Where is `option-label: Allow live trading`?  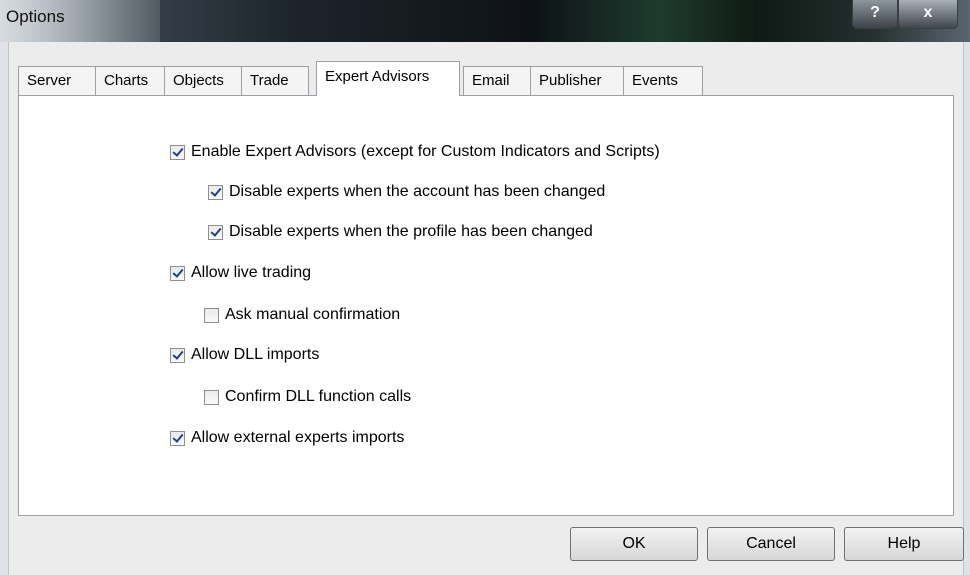
option-label: Allow live trading is located at coordinates (251, 272).